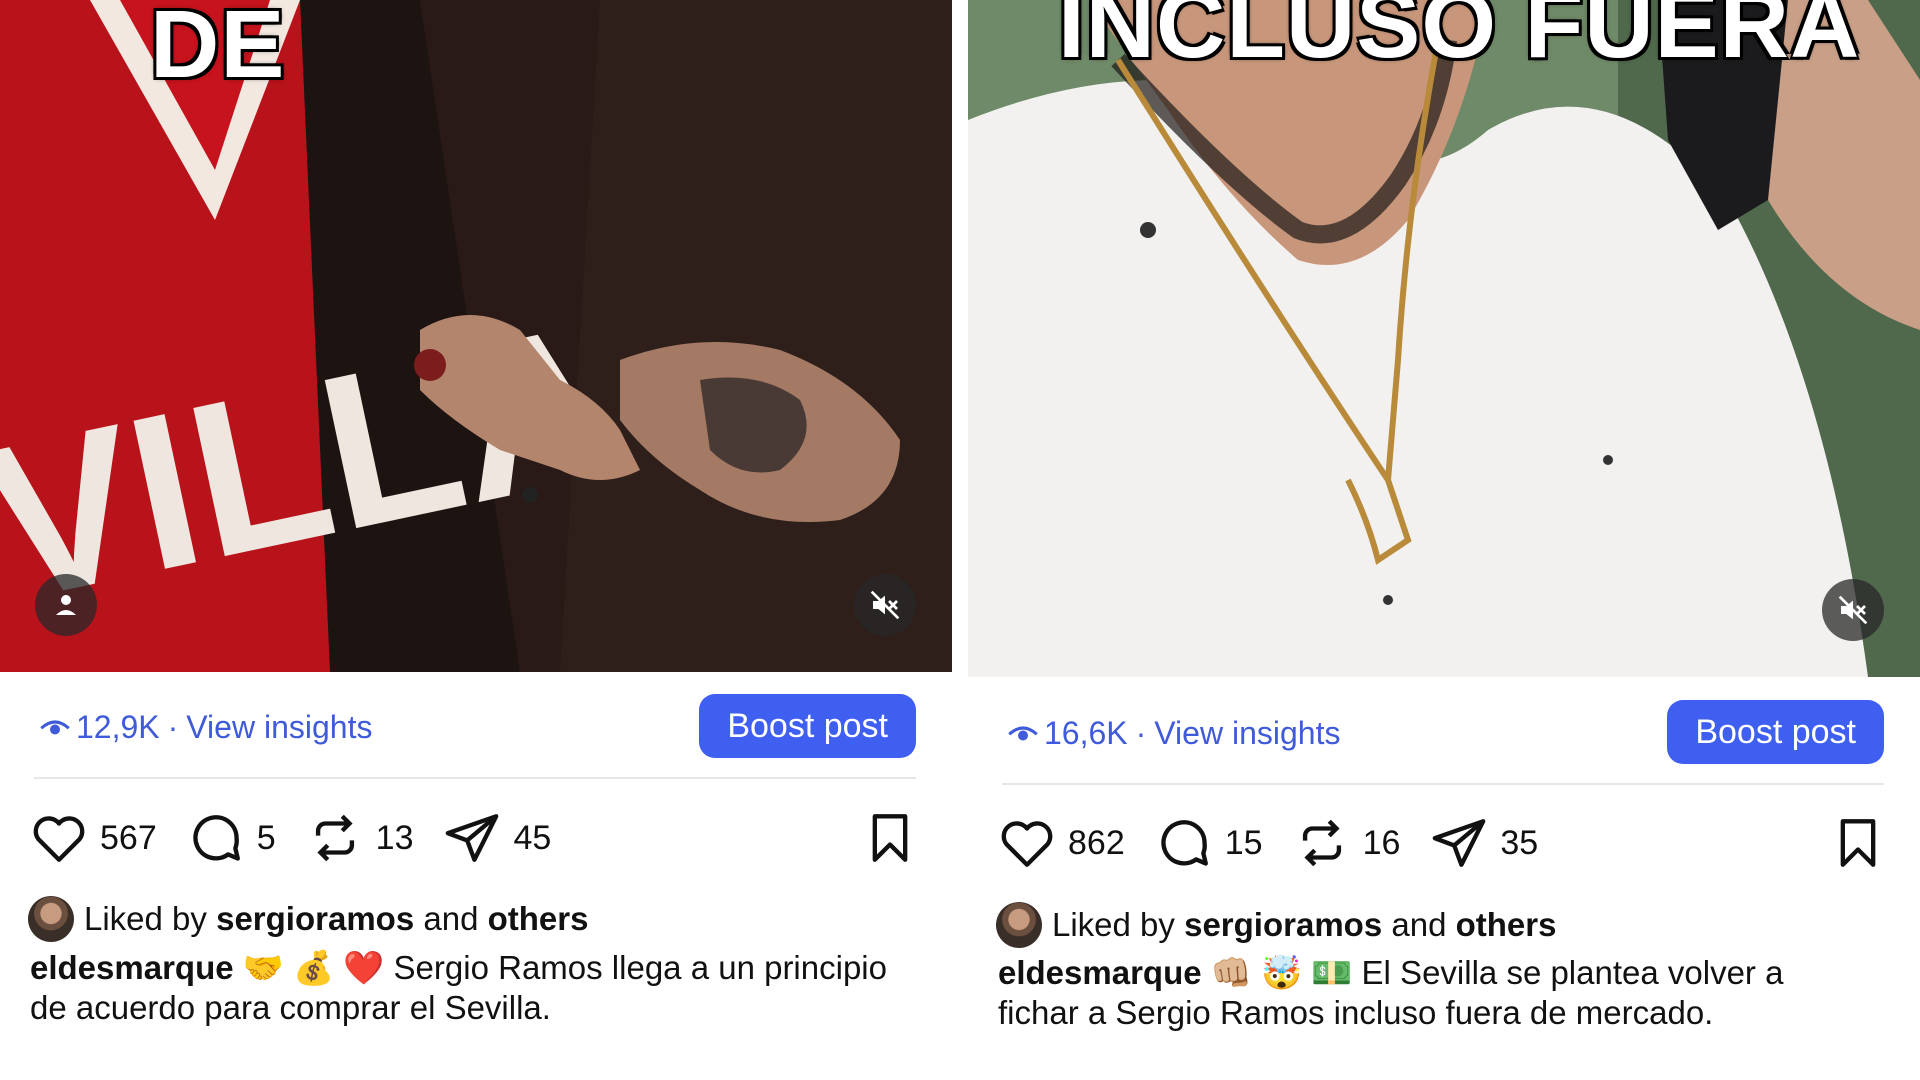  Describe the element at coordinates (532, 837) in the screenshot. I see `share-count: 45` at that location.